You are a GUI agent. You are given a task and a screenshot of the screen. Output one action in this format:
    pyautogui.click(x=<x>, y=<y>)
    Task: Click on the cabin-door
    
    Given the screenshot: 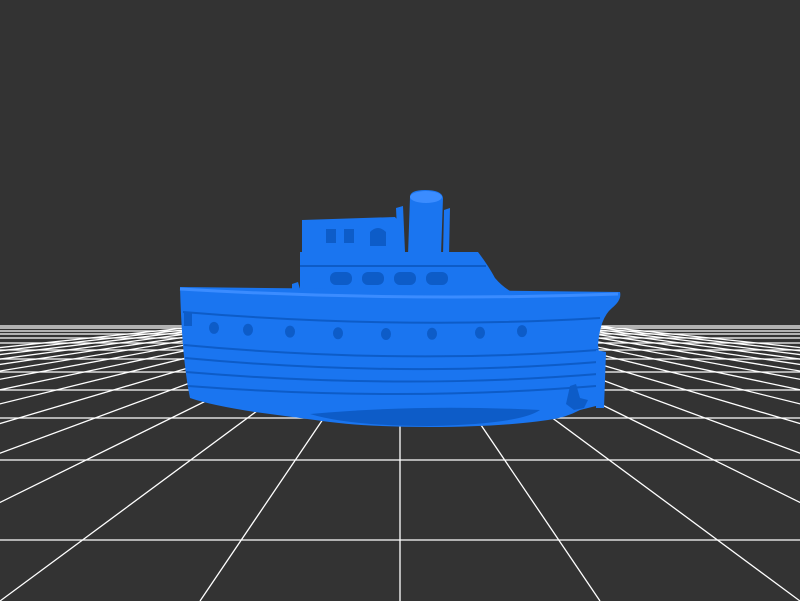 What is the action you would take?
    pyautogui.click(x=378, y=237)
    